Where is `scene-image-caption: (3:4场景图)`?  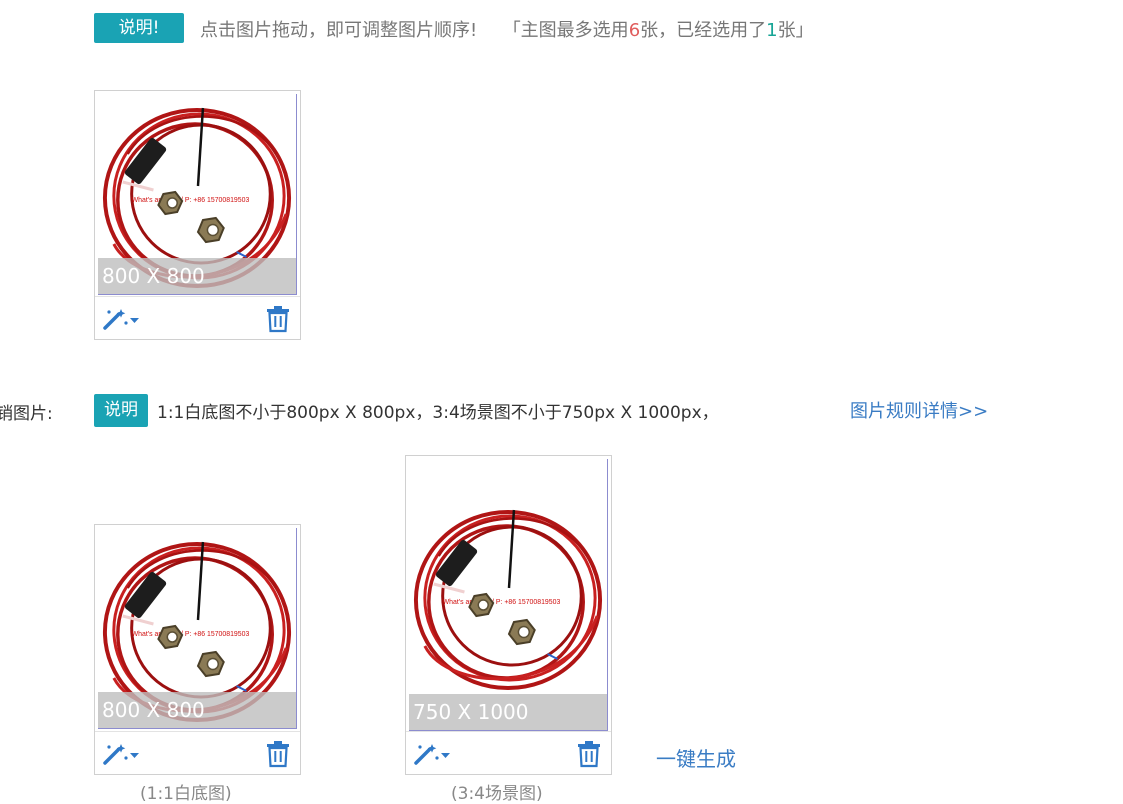
scene-image-caption: (3:4场景图) is located at coordinates (497, 794).